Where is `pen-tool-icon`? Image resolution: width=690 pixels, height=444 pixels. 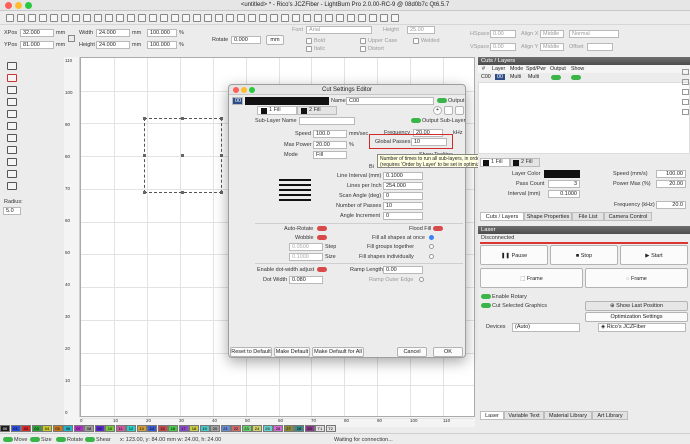 pen-tool-icon is located at coordinates (12, 126).